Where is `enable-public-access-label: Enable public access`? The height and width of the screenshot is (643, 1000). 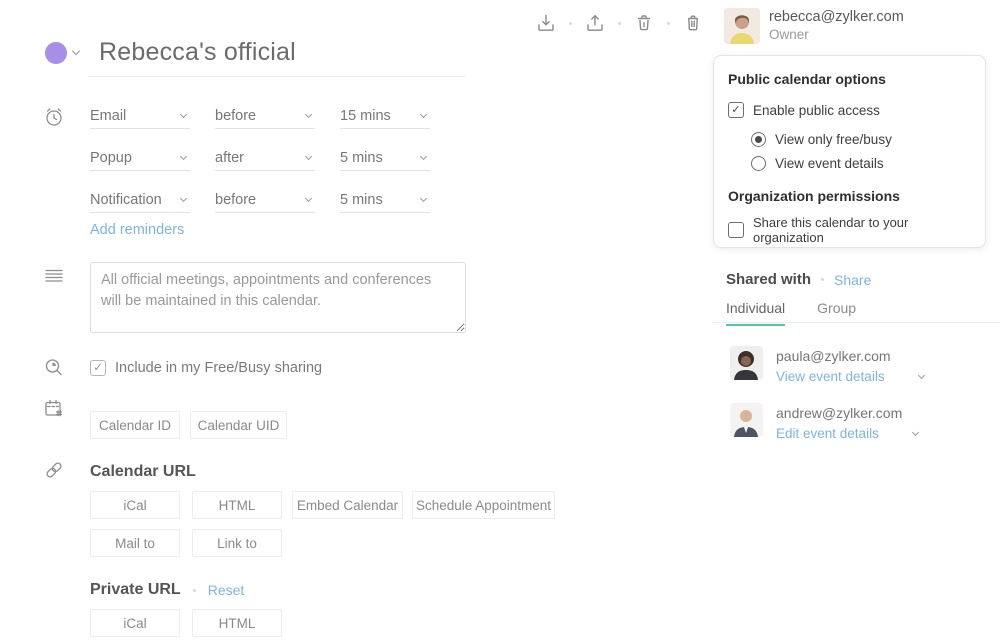
enable-public-access-label: Enable public access is located at coordinates (816, 110).